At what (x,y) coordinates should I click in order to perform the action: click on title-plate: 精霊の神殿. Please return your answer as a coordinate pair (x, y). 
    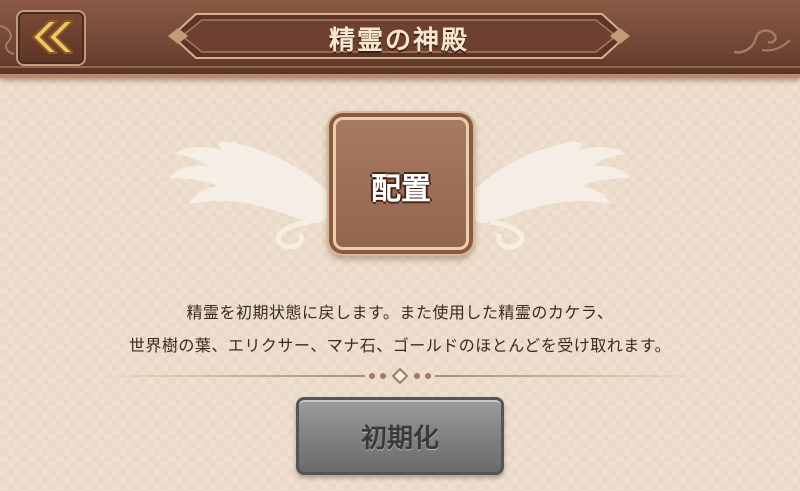
    Looking at the image, I should click on (399, 36).